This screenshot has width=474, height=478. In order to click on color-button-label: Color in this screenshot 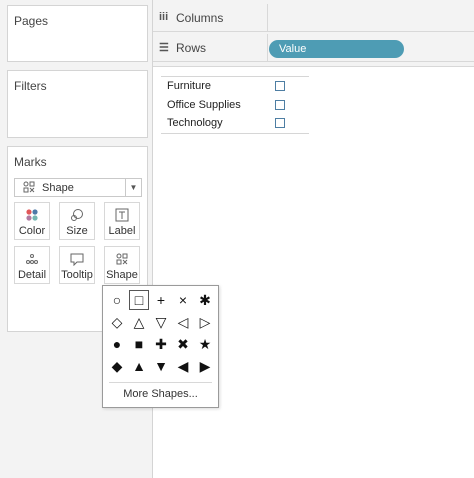, I will do `click(32, 231)`.